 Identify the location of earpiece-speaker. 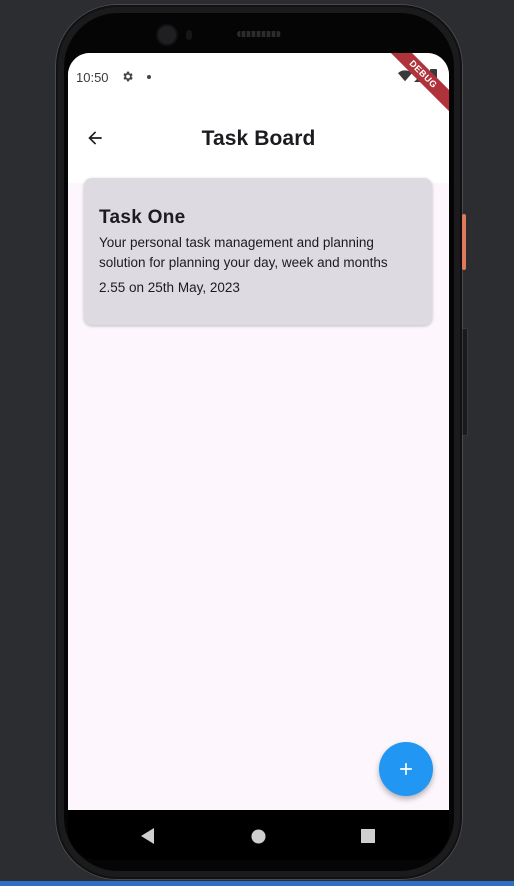
(259, 34).